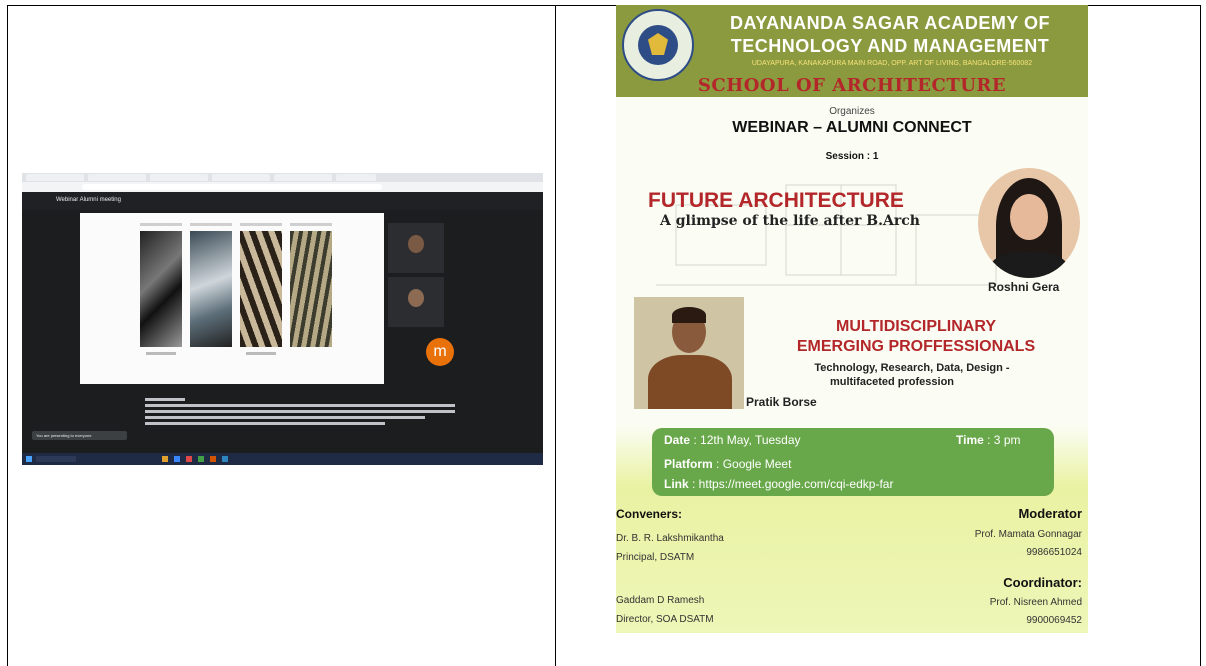 Image resolution: width=1206 pixels, height=666 pixels. Describe the element at coordinates (88, 200) in the screenshot. I see `meeting-title: Webinar Alumni meeting` at that location.